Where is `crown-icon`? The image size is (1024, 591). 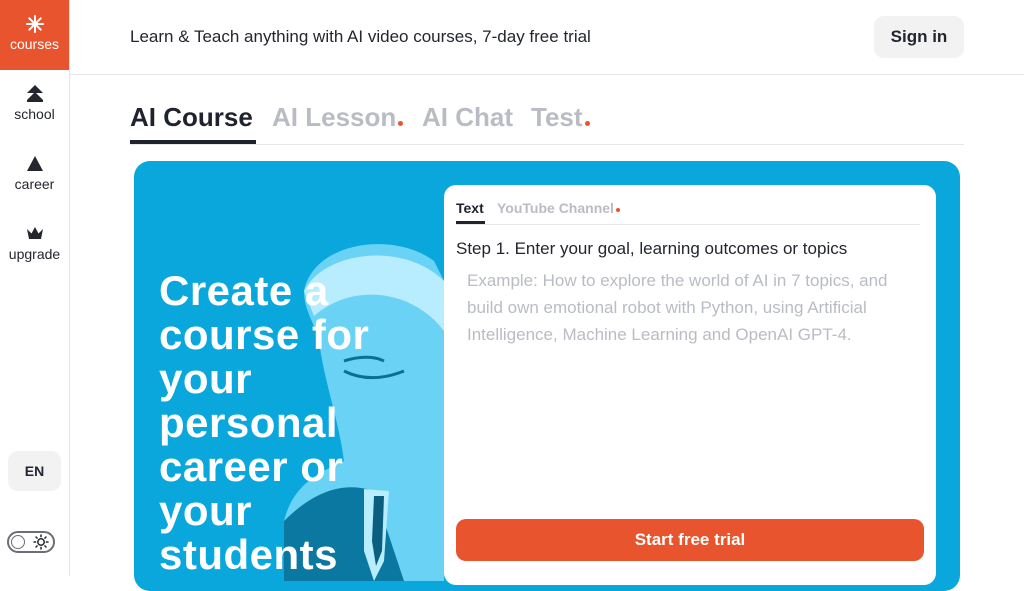
crown-icon is located at coordinates (34, 234).